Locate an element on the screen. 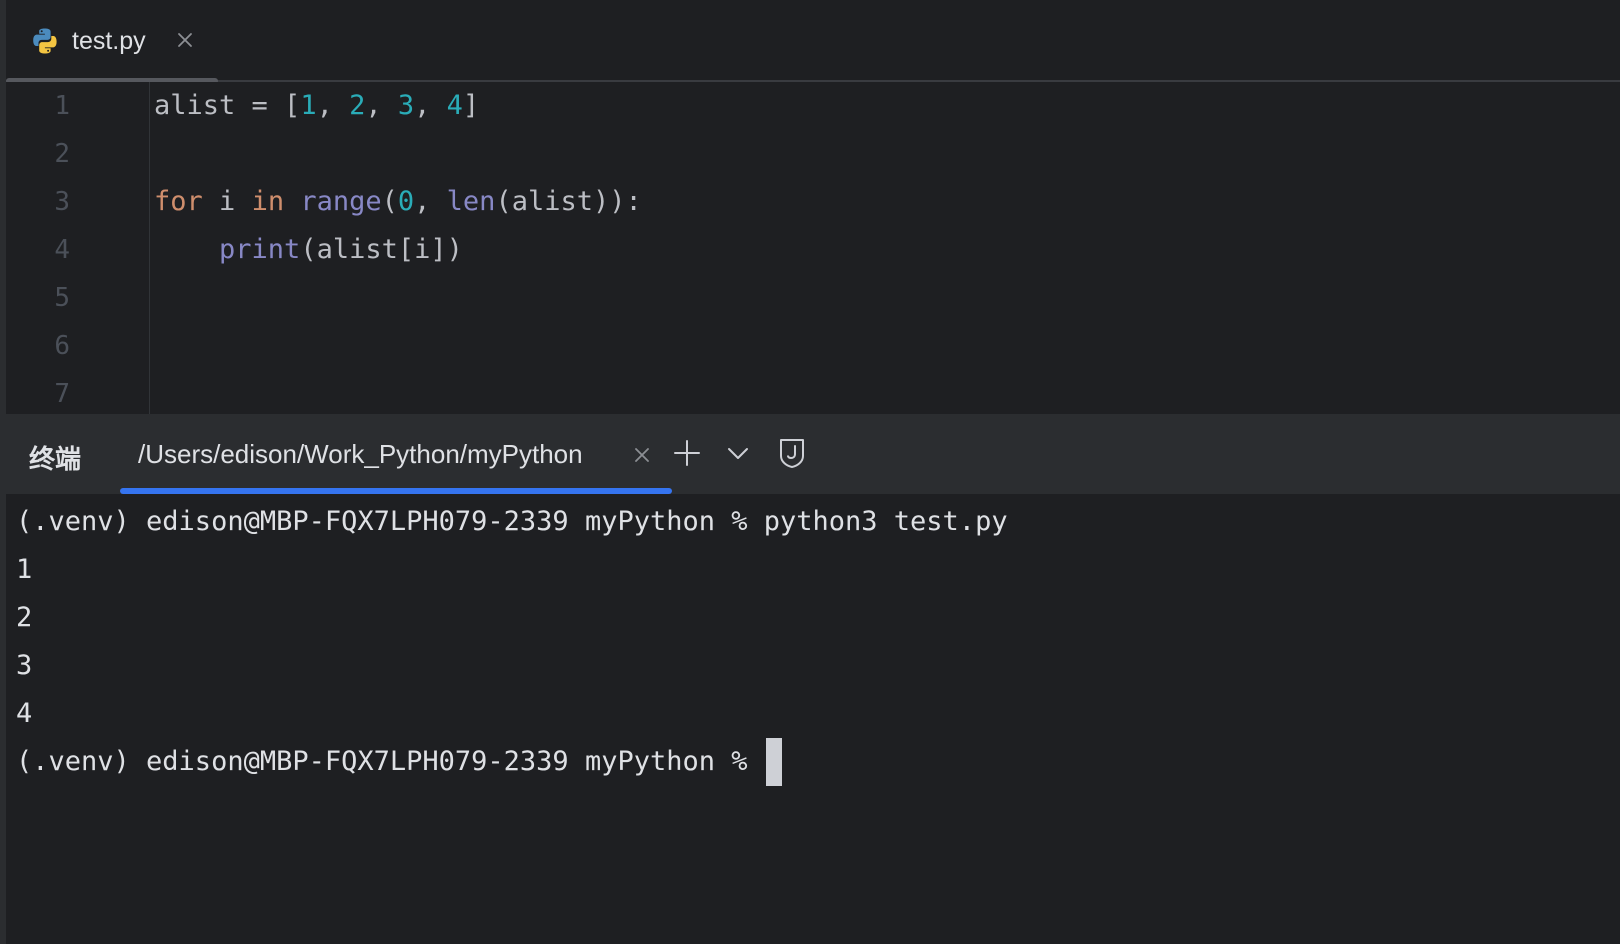 This screenshot has height=944, width=1620. terminal-line: 1 is located at coordinates (24, 569).